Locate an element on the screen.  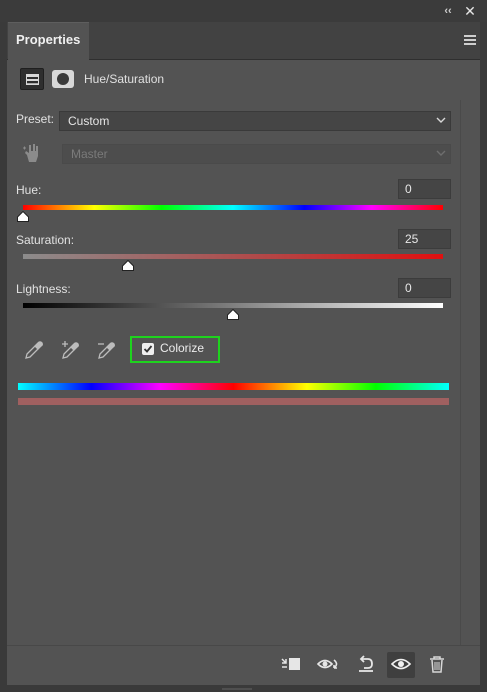
lightness-slider-thumb is located at coordinates (233, 314).